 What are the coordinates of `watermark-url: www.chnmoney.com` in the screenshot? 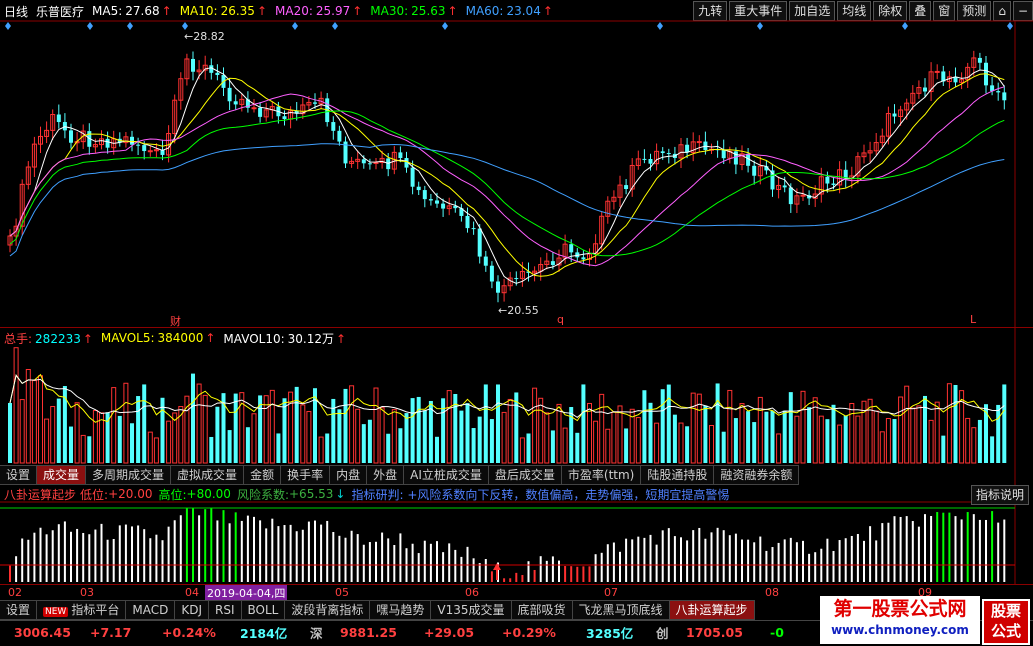 It's located at (900, 630).